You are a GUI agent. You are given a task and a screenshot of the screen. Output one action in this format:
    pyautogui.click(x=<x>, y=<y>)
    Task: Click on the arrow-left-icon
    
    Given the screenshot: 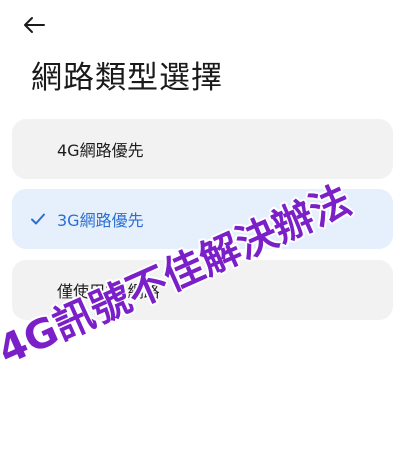 What is the action you would take?
    pyautogui.click(x=34, y=25)
    